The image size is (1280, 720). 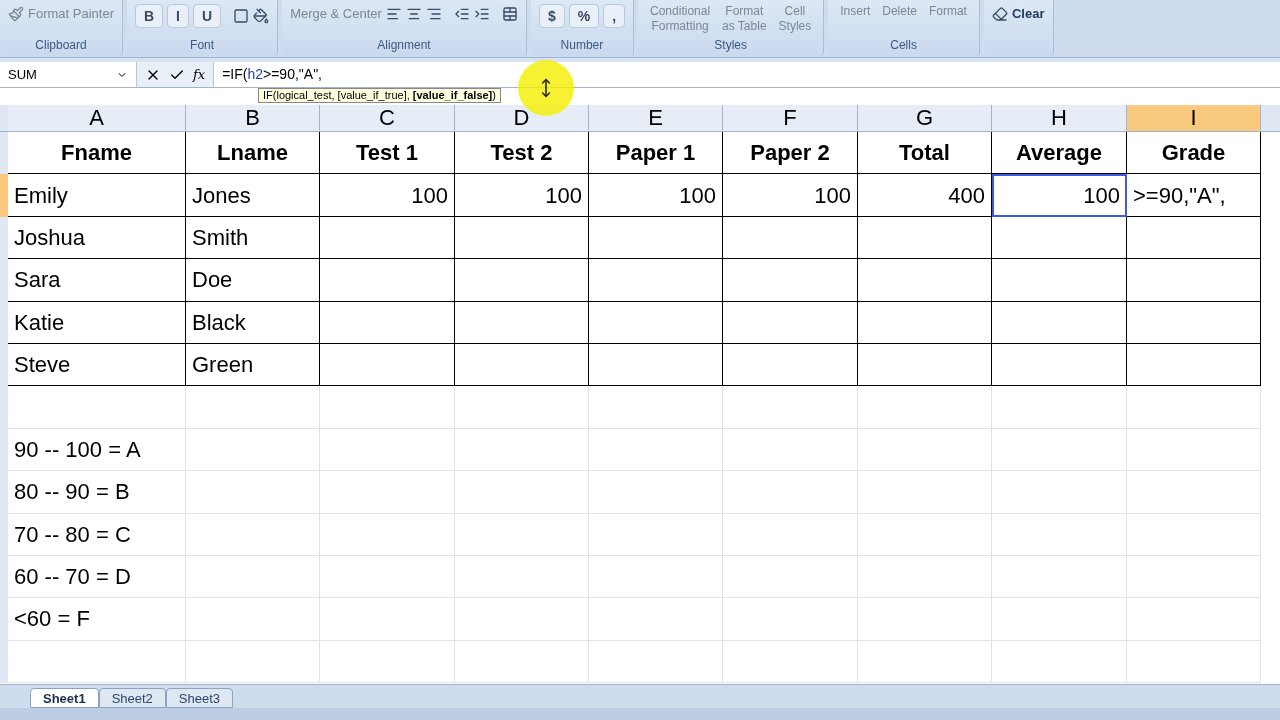 What do you see at coordinates (207, 16) in the screenshot?
I see `font-style-toggle: U` at bounding box center [207, 16].